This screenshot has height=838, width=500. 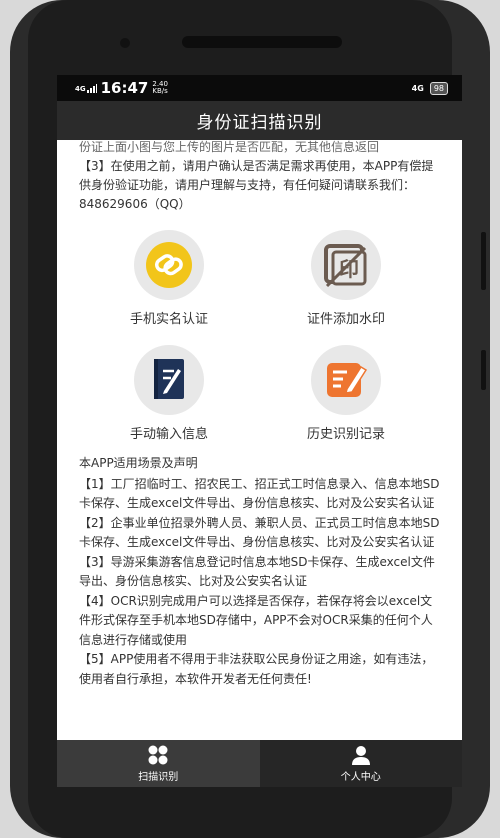 What do you see at coordinates (345, 319) in the screenshot?
I see `feature-label: 证件添加水印` at bounding box center [345, 319].